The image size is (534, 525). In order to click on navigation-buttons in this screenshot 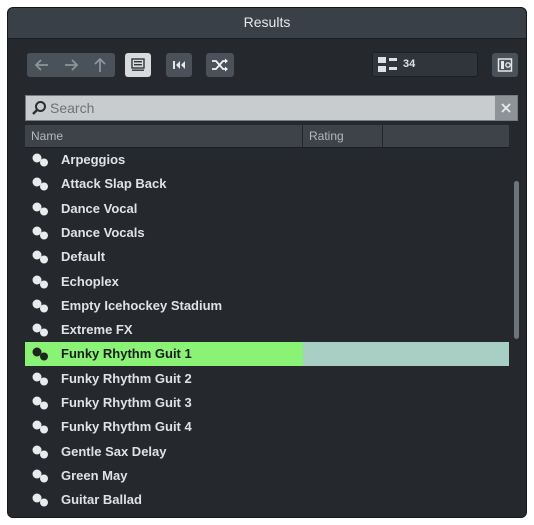, I will do `click(71, 65)`.